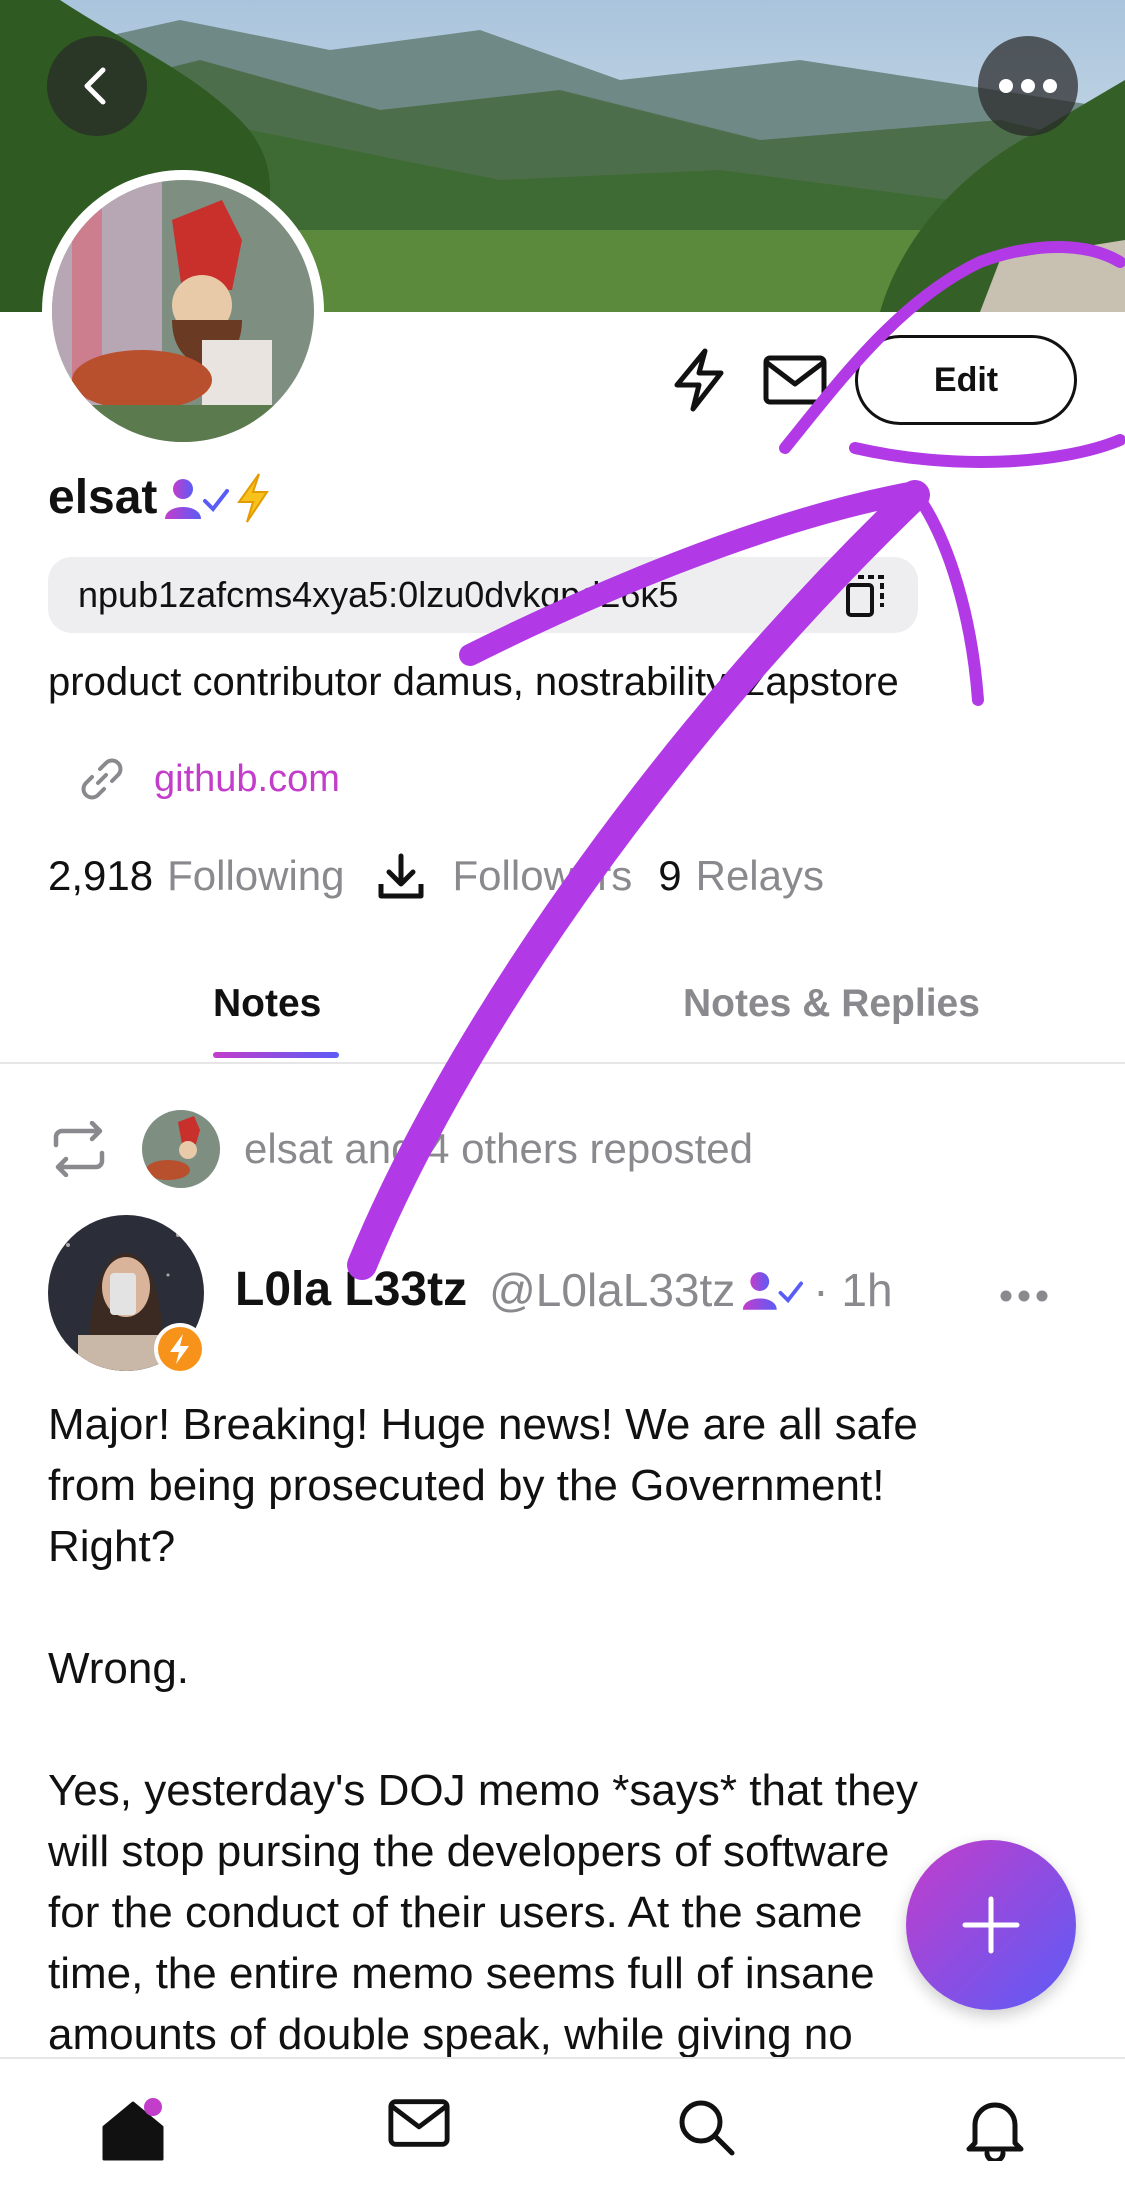  What do you see at coordinates (255, 876) in the screenshot?
I see `following-label: Following` at bounding box center [255, 876].